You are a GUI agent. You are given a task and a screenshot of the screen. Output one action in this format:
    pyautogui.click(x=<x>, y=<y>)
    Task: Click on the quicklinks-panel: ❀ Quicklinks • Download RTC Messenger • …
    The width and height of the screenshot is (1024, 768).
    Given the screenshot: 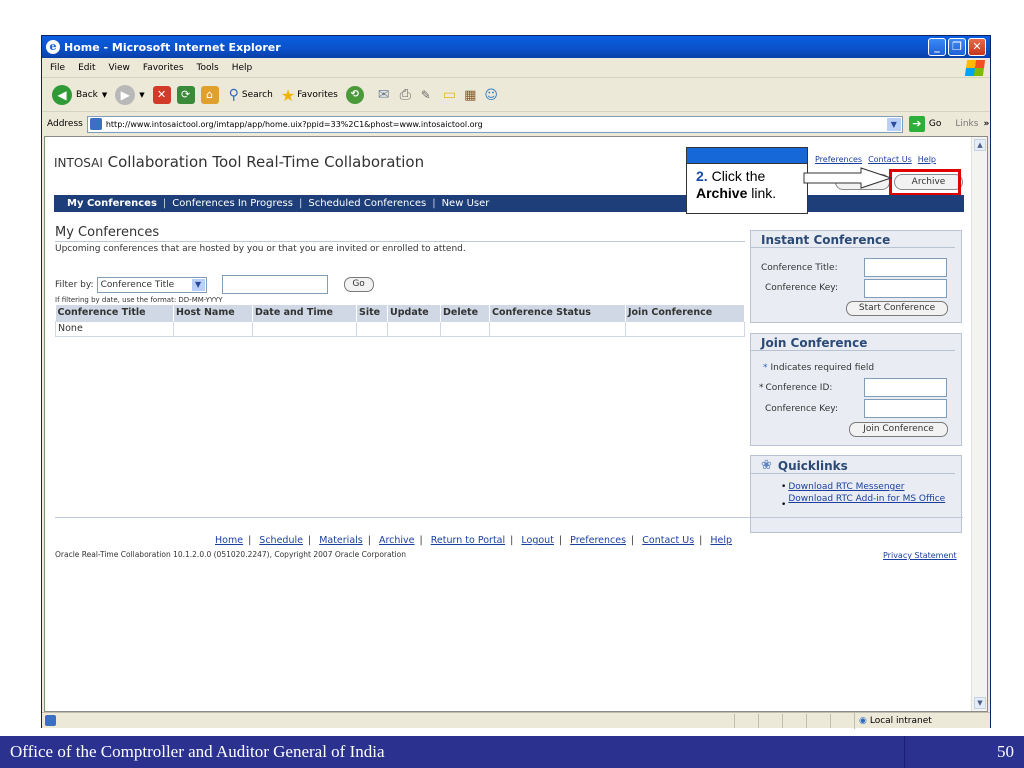 What is the action you would take?
    pyautogui.click(x=856, y=494)
    